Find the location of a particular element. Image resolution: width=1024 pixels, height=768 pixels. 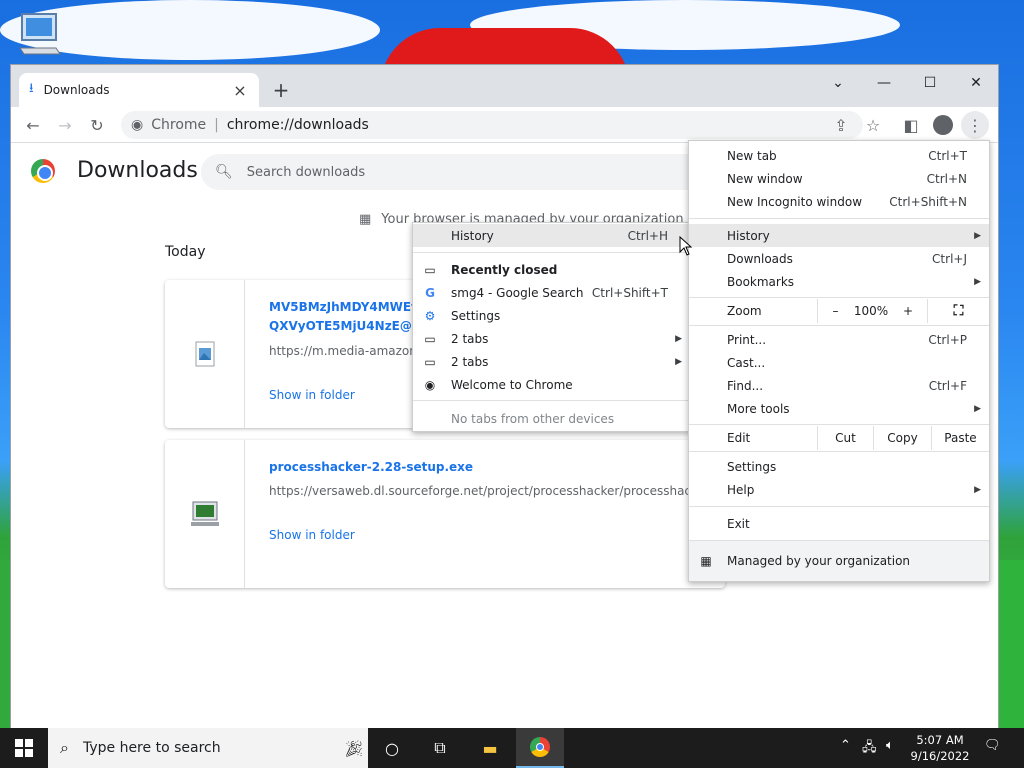

start-button is located at coordinates (24, 748).